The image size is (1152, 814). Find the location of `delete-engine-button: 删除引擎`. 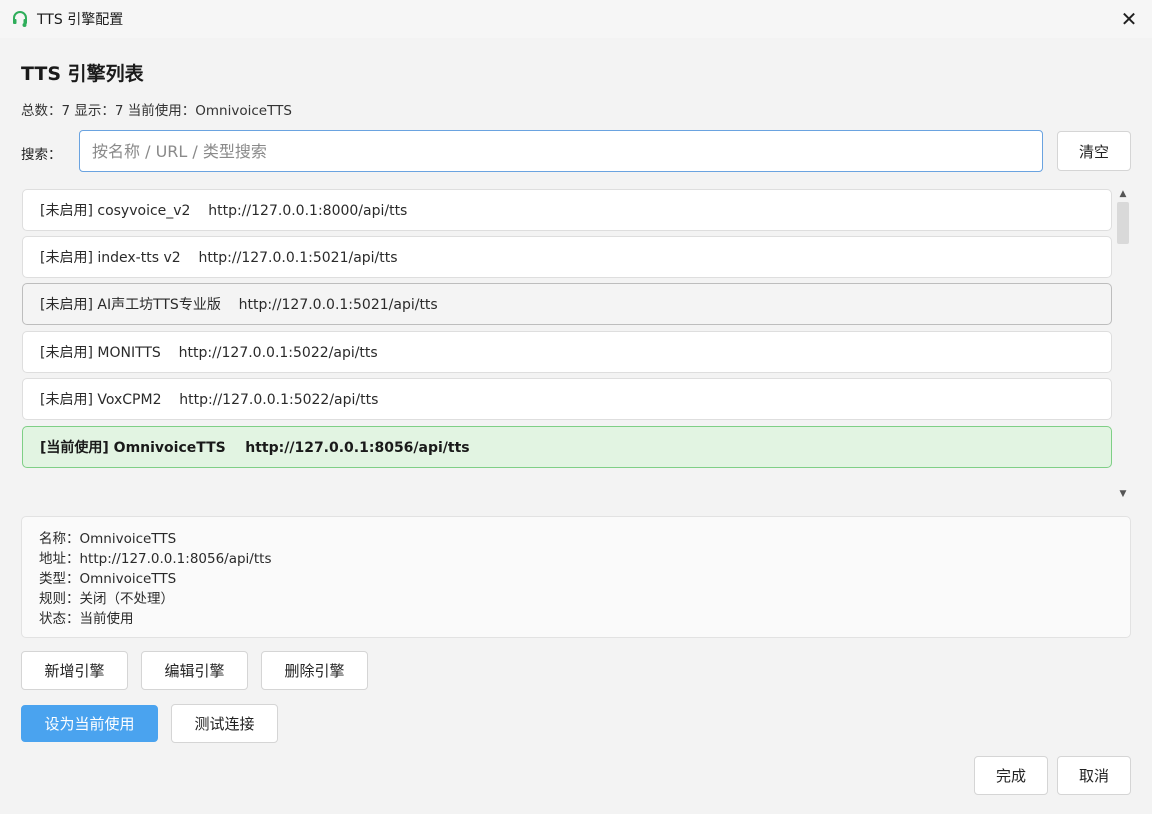

delete-engine-button: 删除引擎 is located at coordinates (314, 670).